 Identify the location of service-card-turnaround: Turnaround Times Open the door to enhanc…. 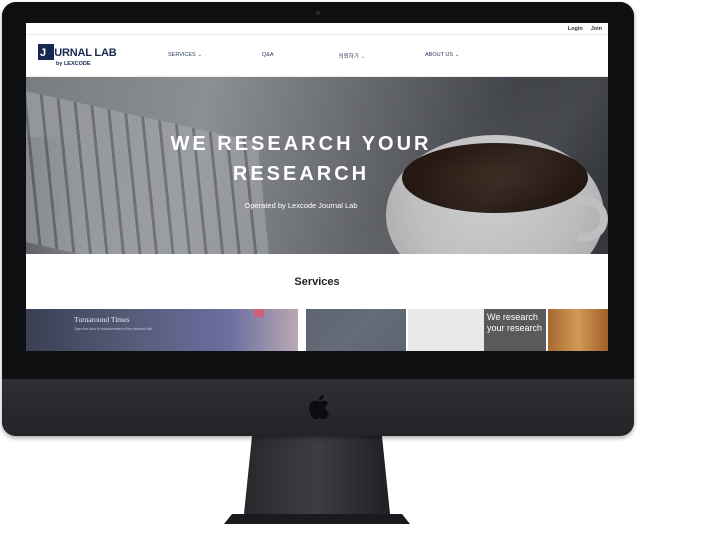
(162, 330).